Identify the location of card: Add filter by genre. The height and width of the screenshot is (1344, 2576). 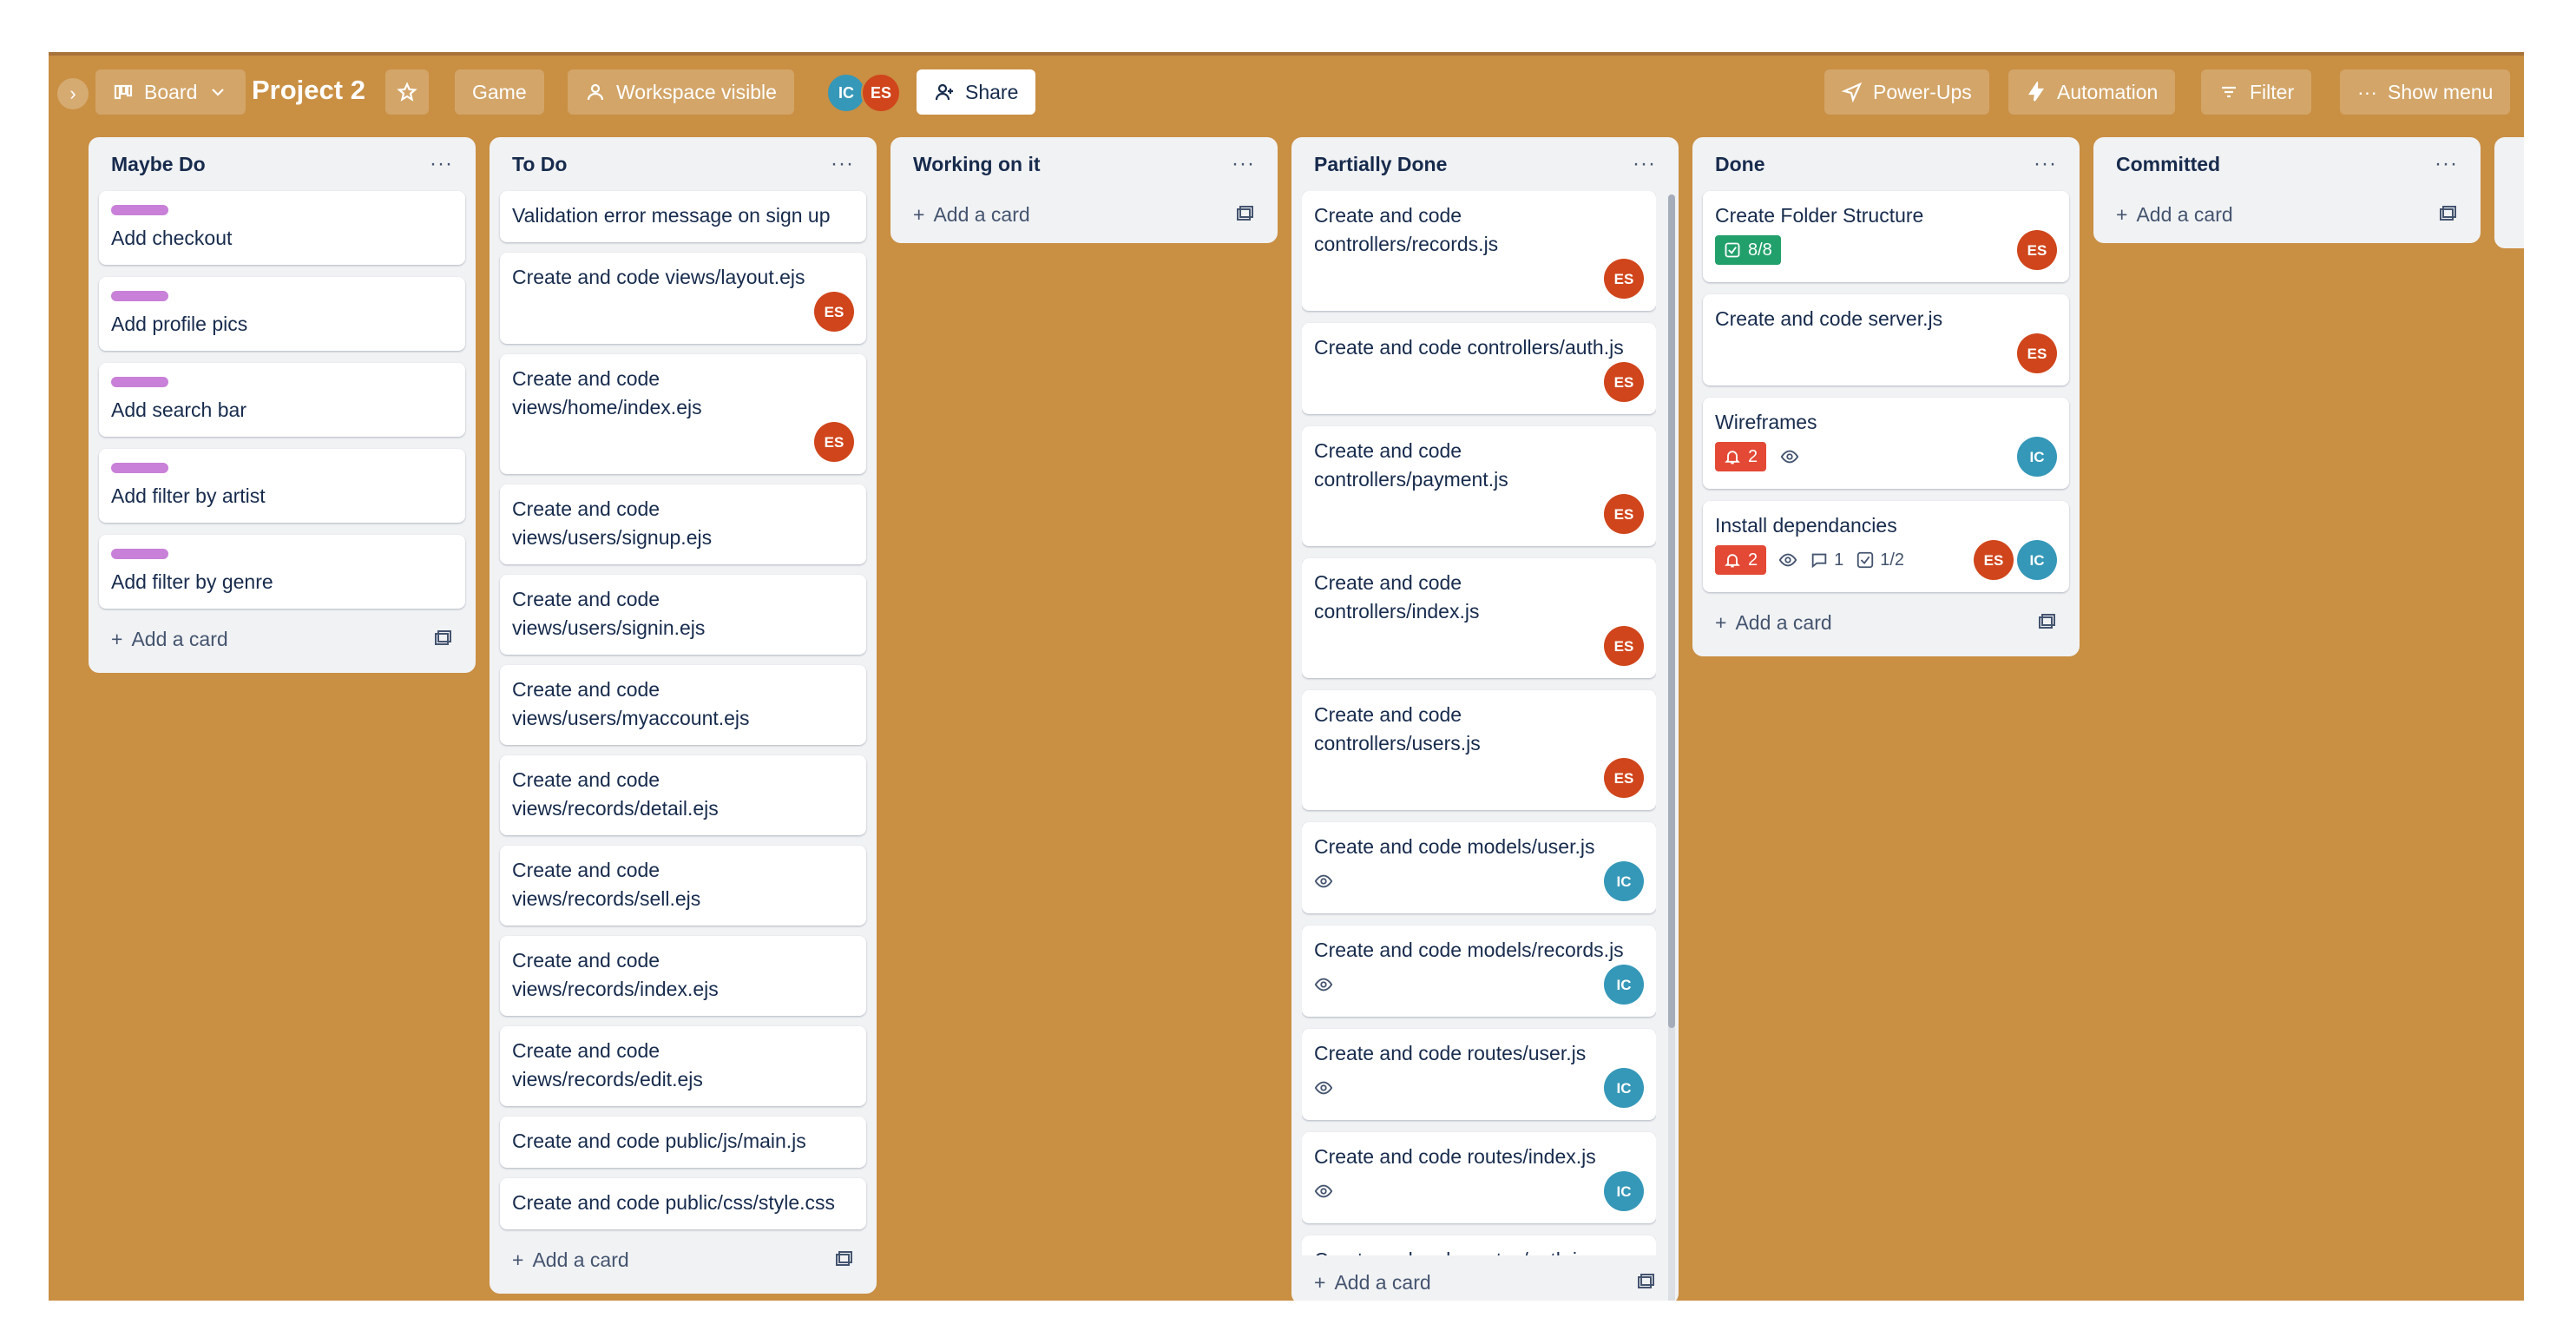
(282, 572).